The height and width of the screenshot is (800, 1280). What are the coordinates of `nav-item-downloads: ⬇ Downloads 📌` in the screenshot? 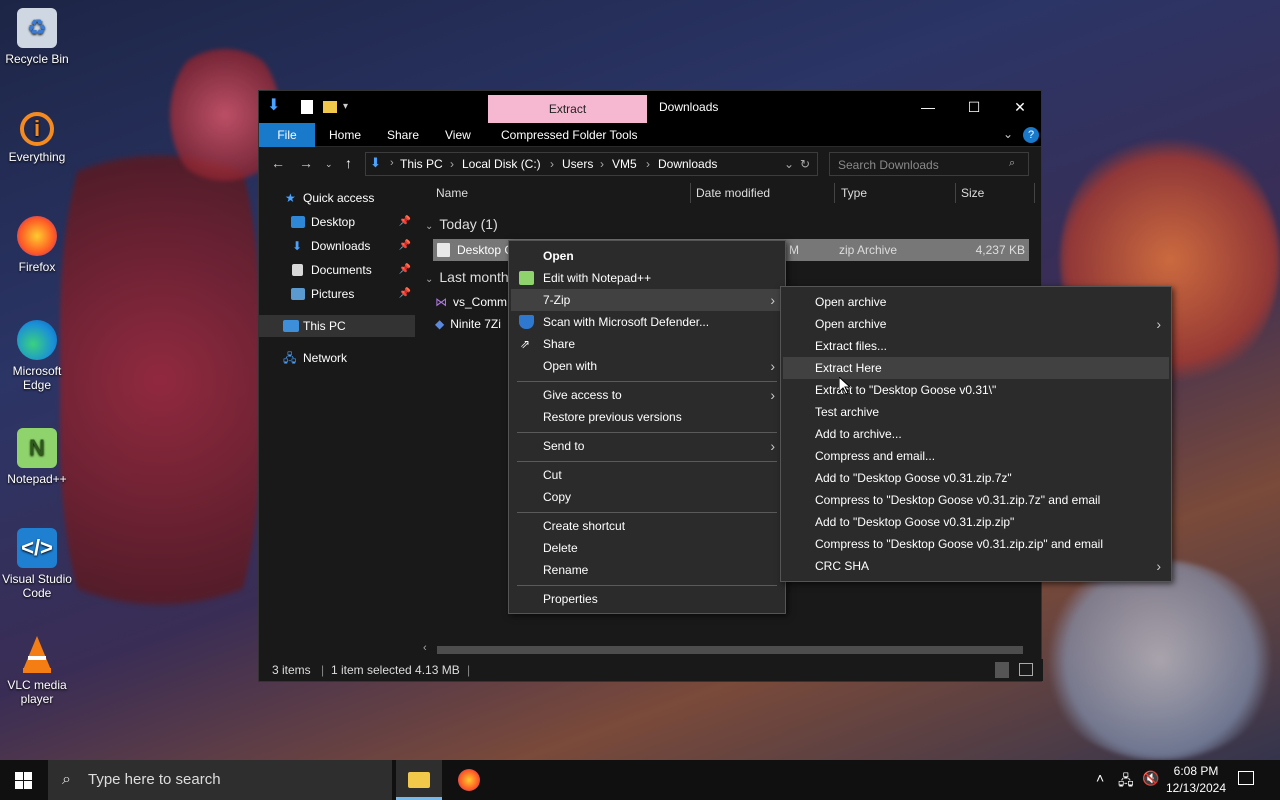 It's located at (337, 246).